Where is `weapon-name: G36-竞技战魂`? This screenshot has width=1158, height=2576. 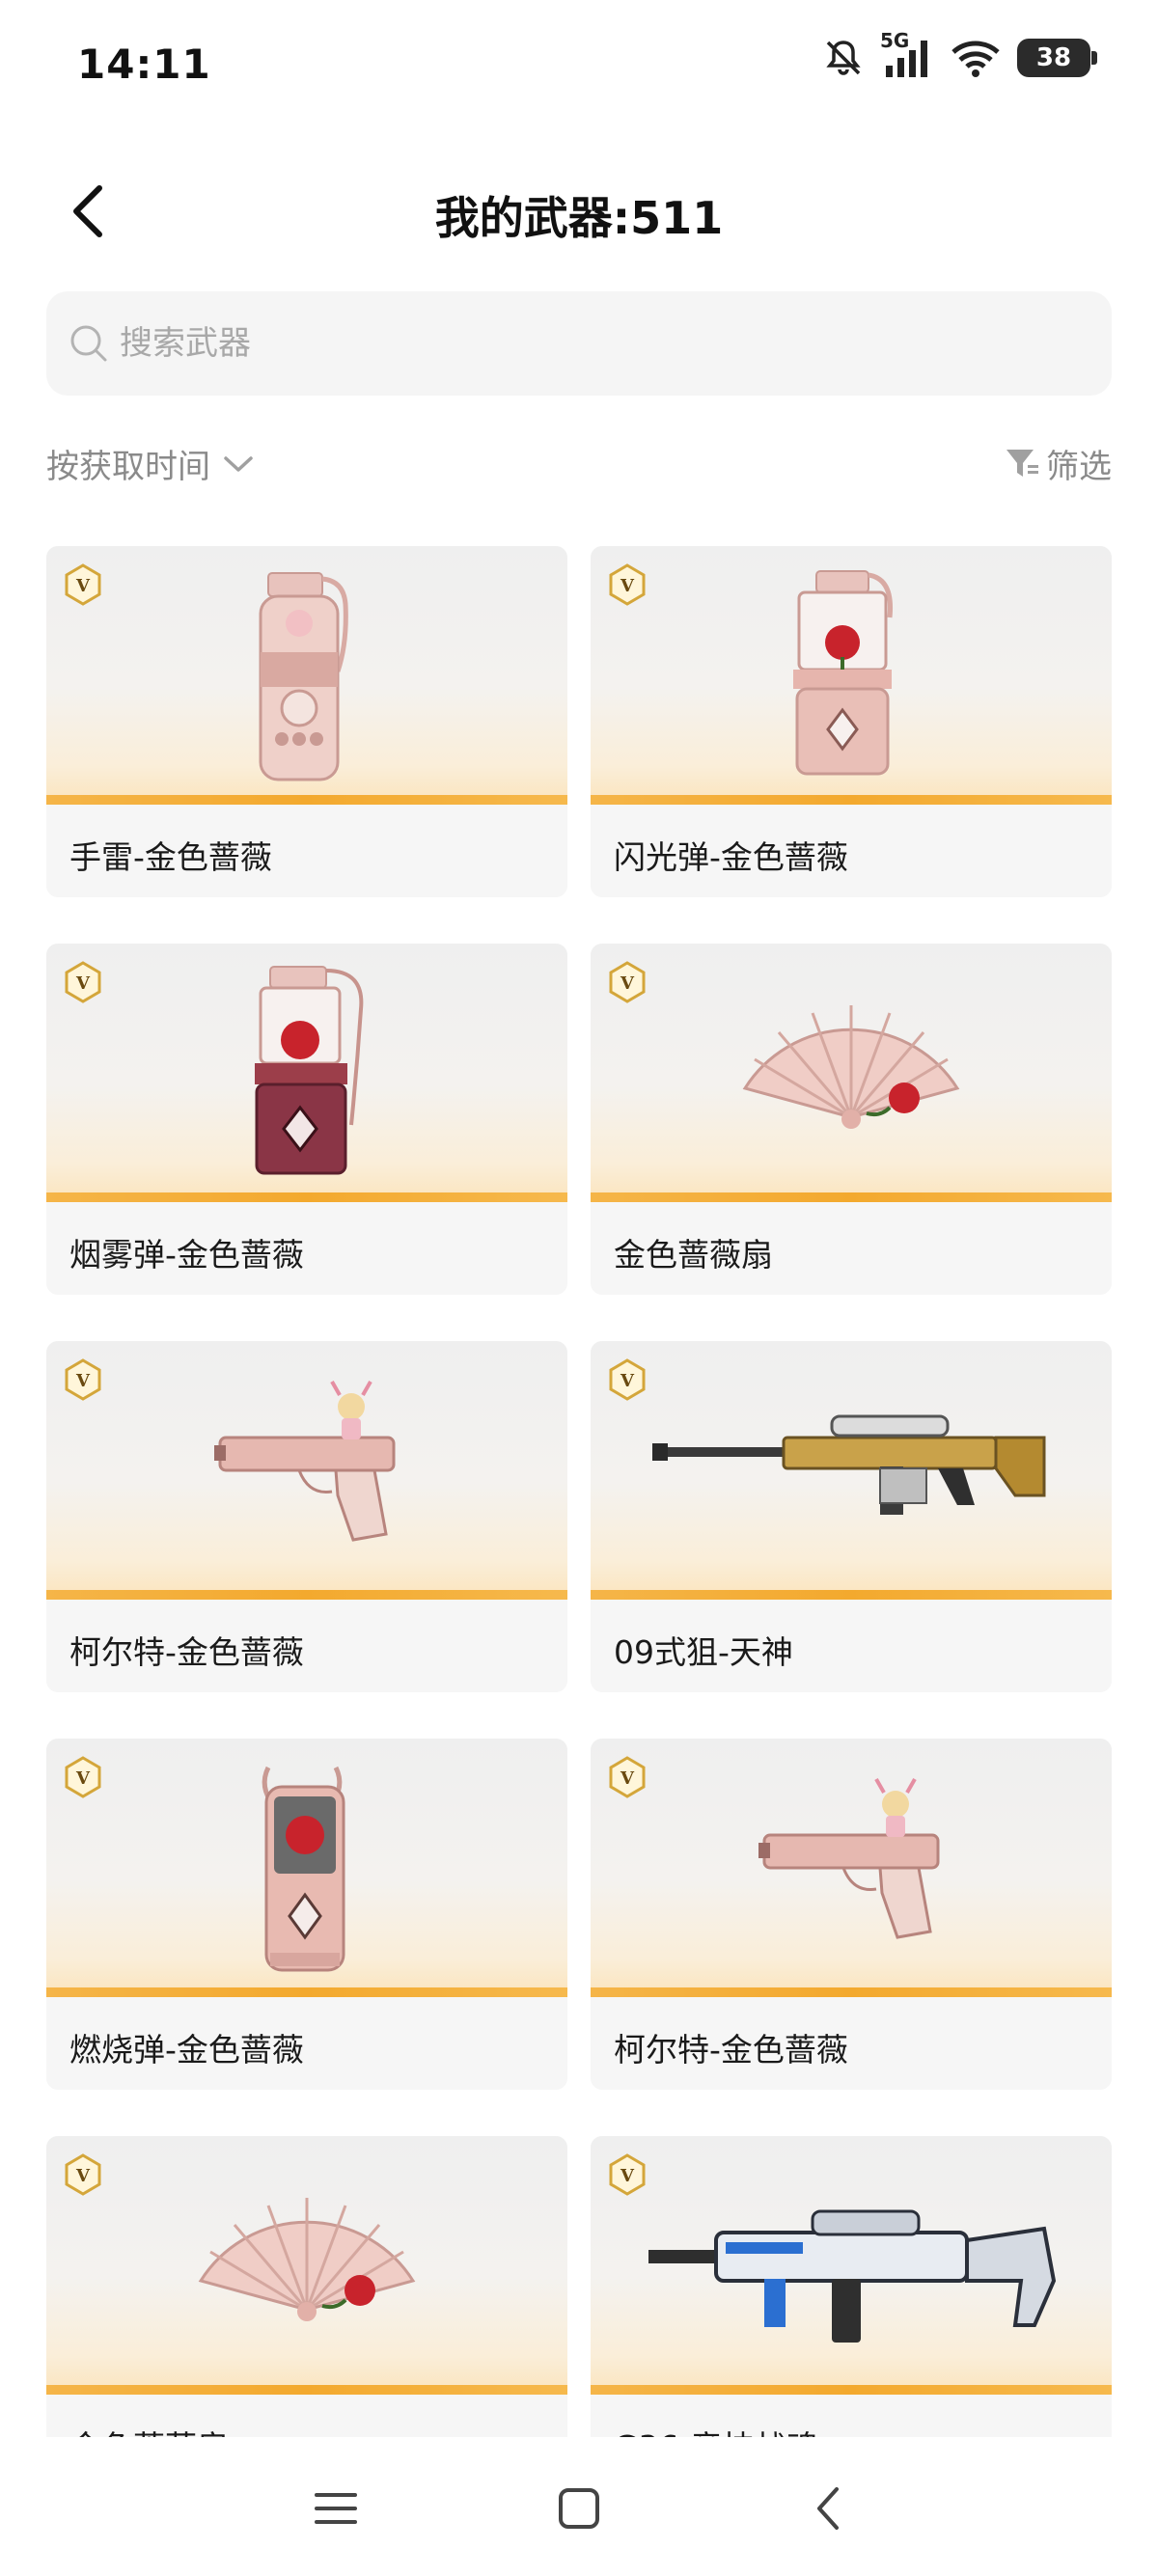
weapon-name: G36-竞技战魂 is located at coordinates (715, 2430).